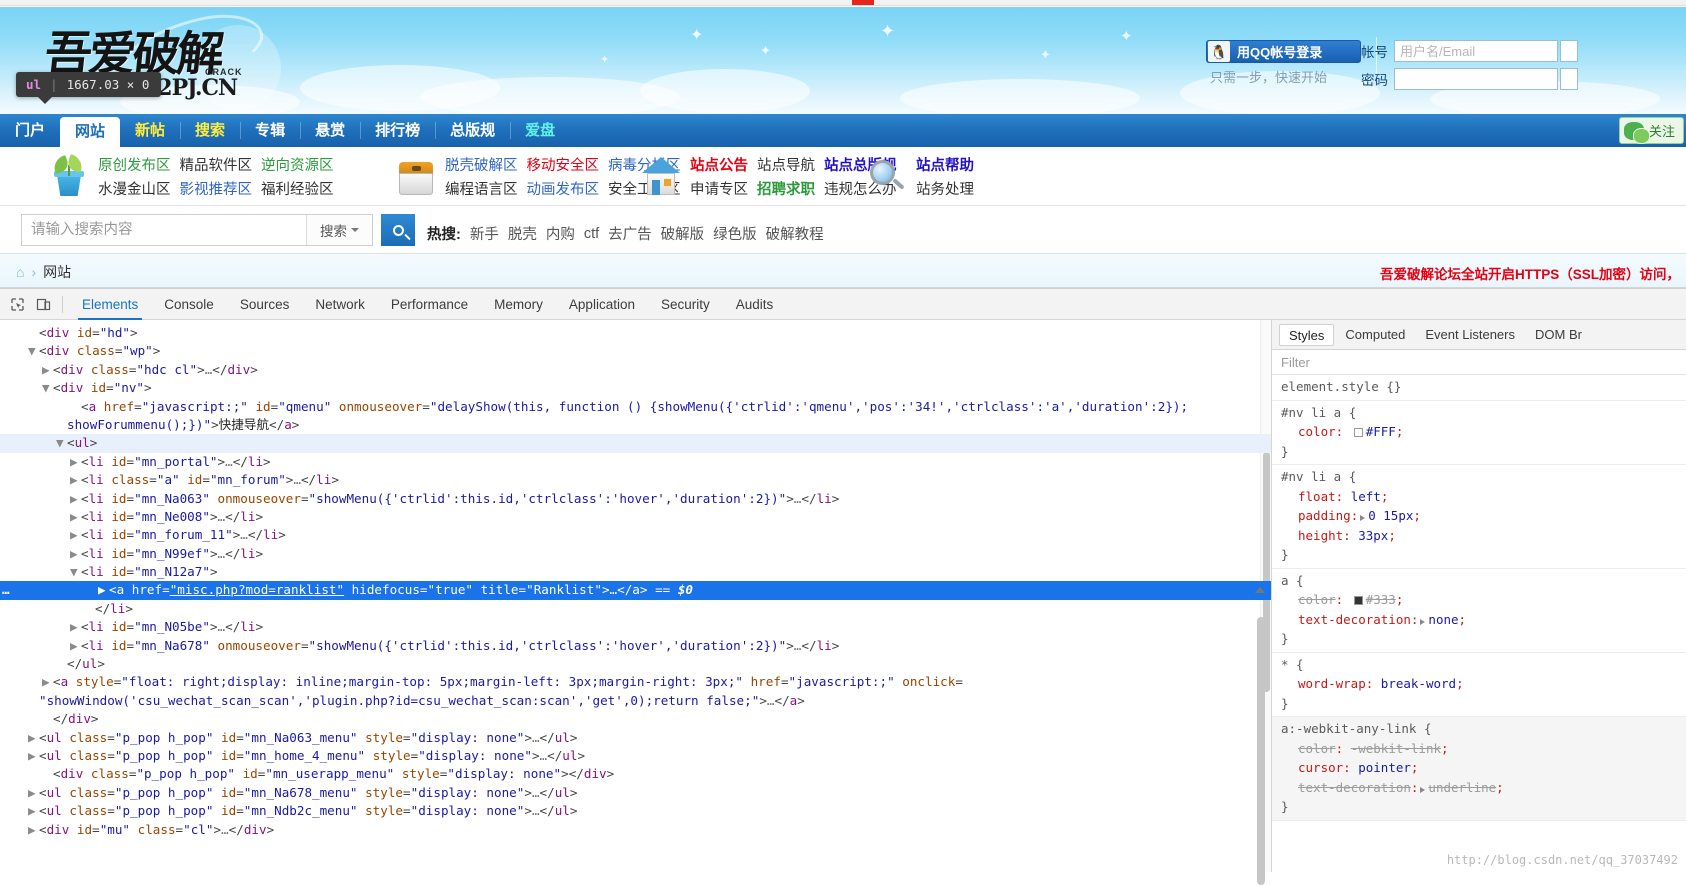 The width and height of the screenshot is (1686, 885). I want to click on quick-link: 脱壳破解区, so click(481, 164).